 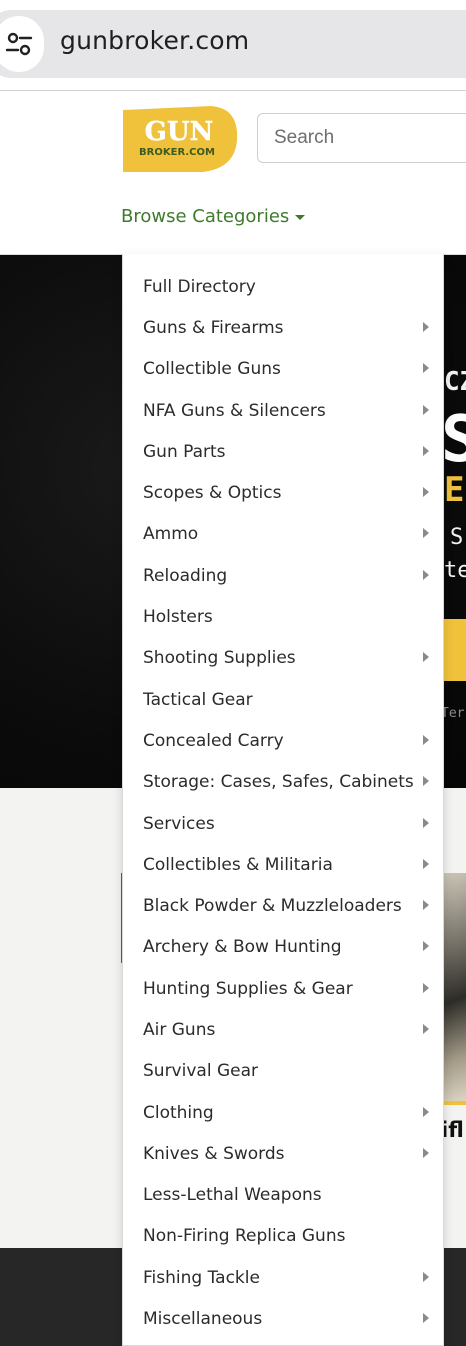 I want to click on menu-item-label: NFA Guns & Silencers, so click(x=234, y=410).